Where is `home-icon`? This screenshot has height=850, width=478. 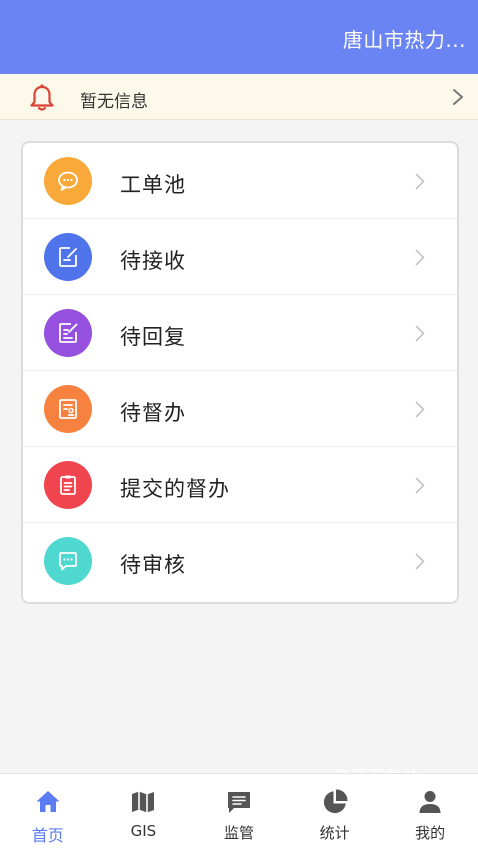 home-icon is located at coordinates (48, 801).